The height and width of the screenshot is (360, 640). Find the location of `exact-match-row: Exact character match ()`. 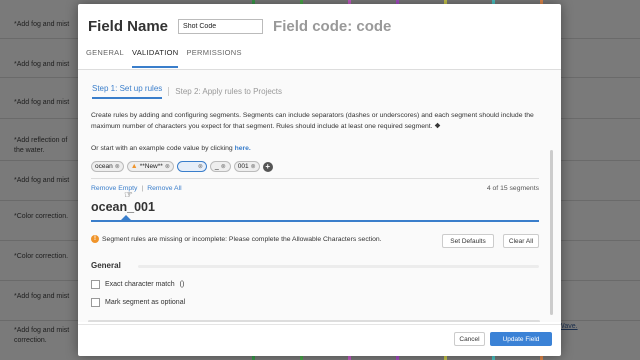

exact-match-row: Exact character match () is located at coordinates (137, 284).